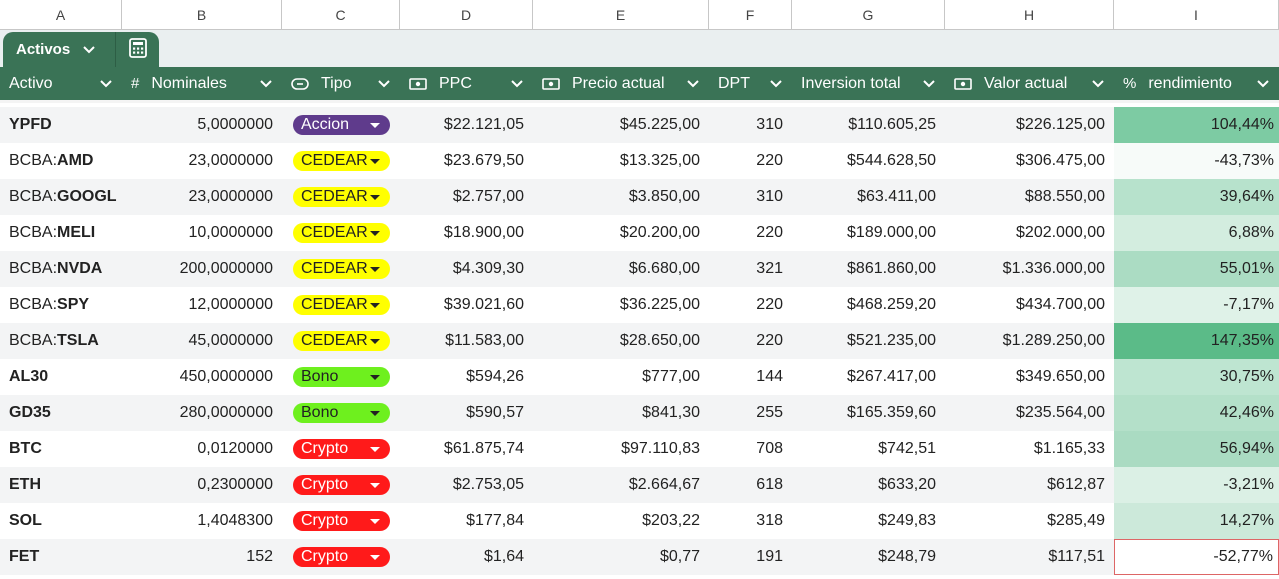  I want to click on cell-activo: BTC, so click(61, 449).